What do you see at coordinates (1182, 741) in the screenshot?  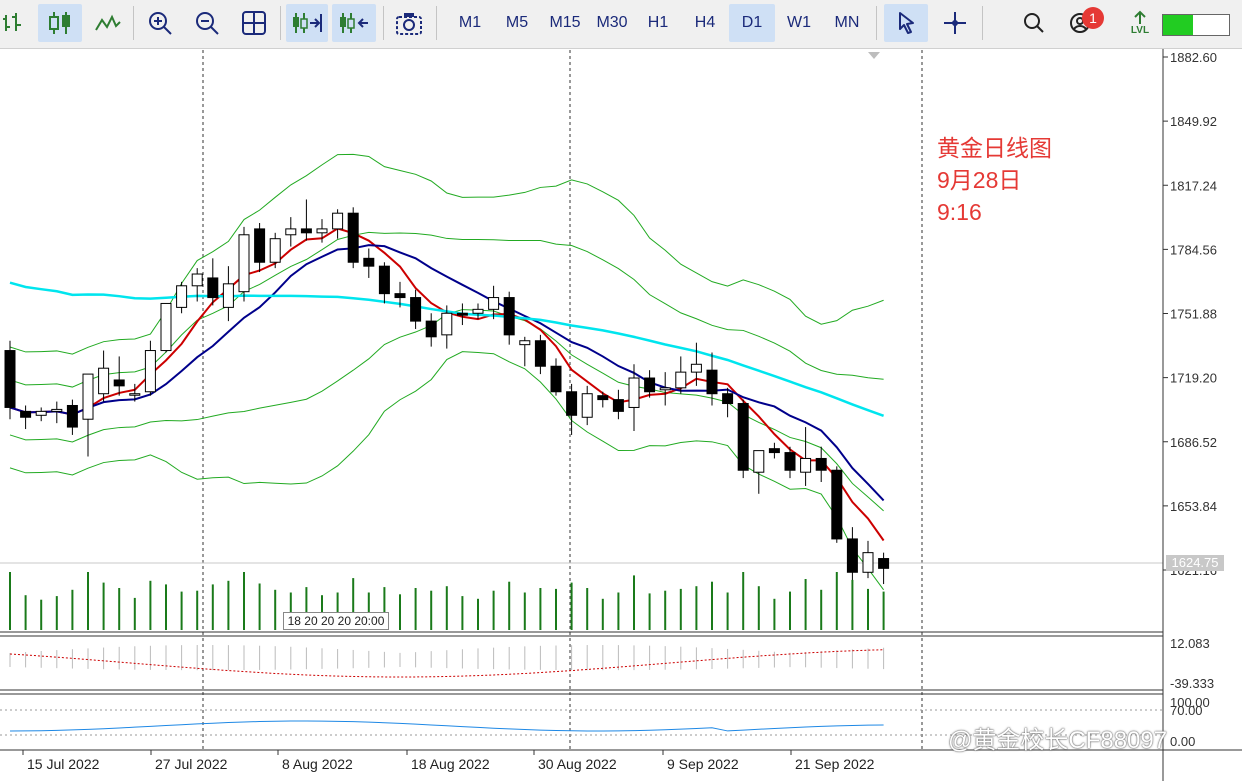 I see `rsi-axis-label: 0.00` at bounding box center [1182, 741].